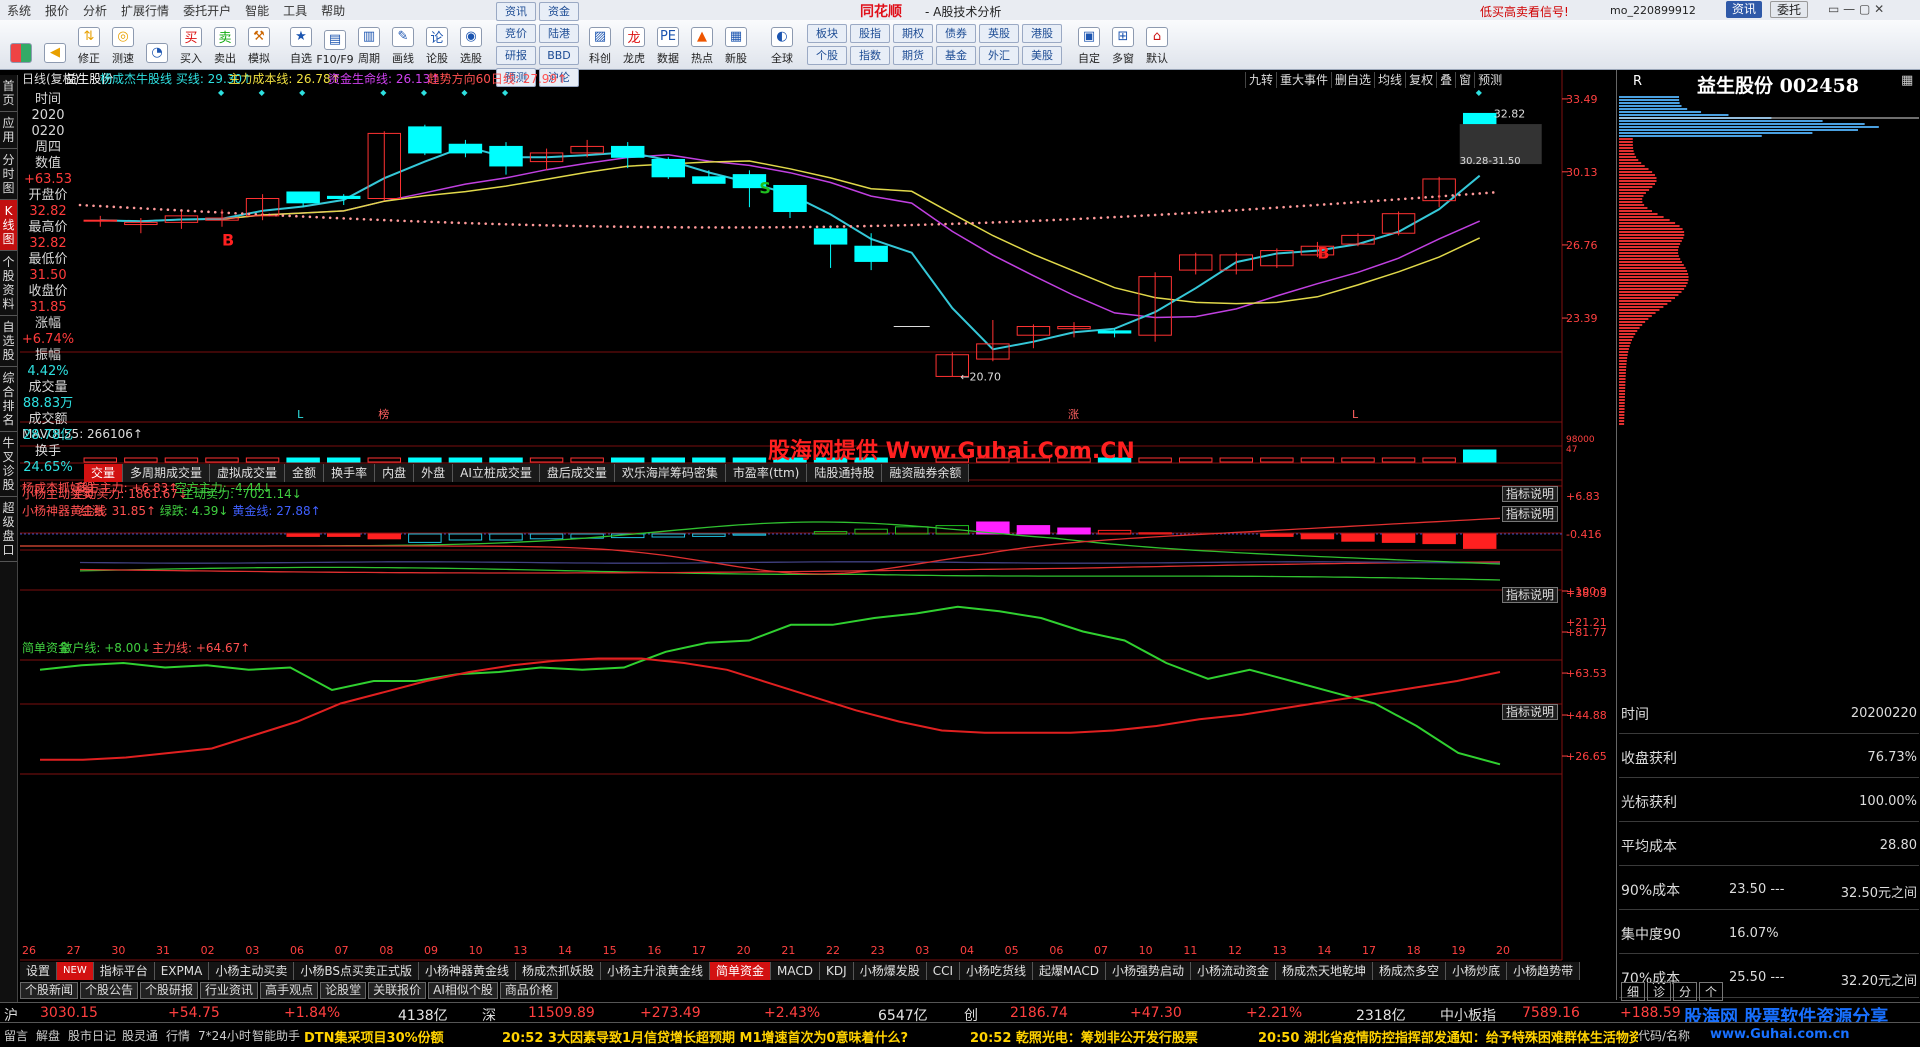 The image size is (1920, 1047). I want to click on news-headline-3: 20:50 湖北省疫情防控指挥部发通知：给予特殊困难群体生活物资, so click(1448, 1036).